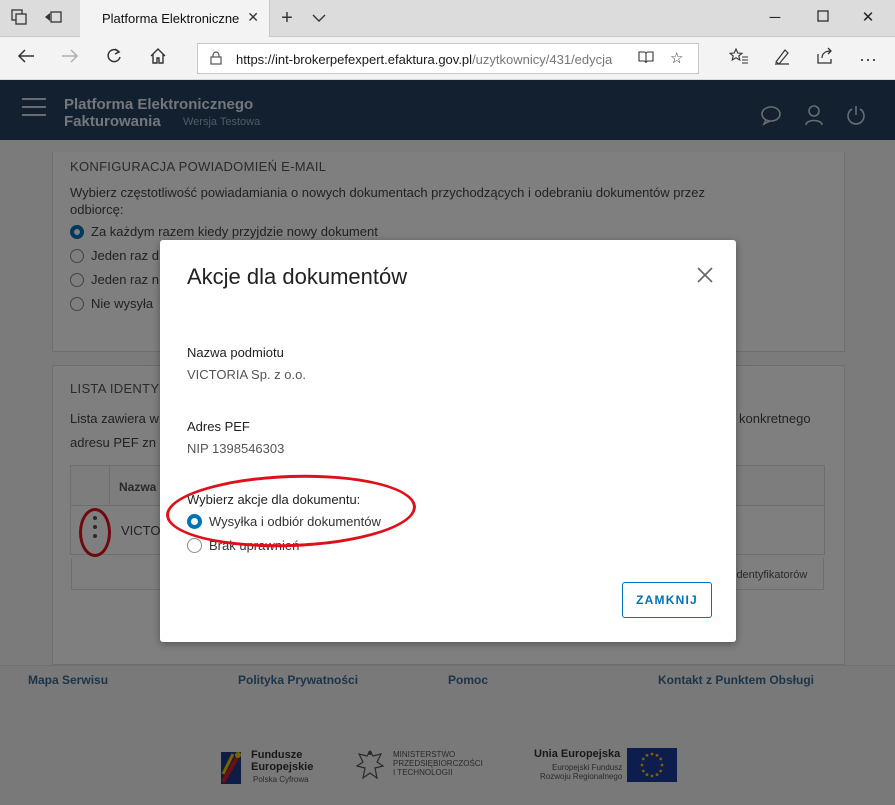 This screenshot has width=895, height=805. I want to click on favorites-list-icon, so click(739, 59).